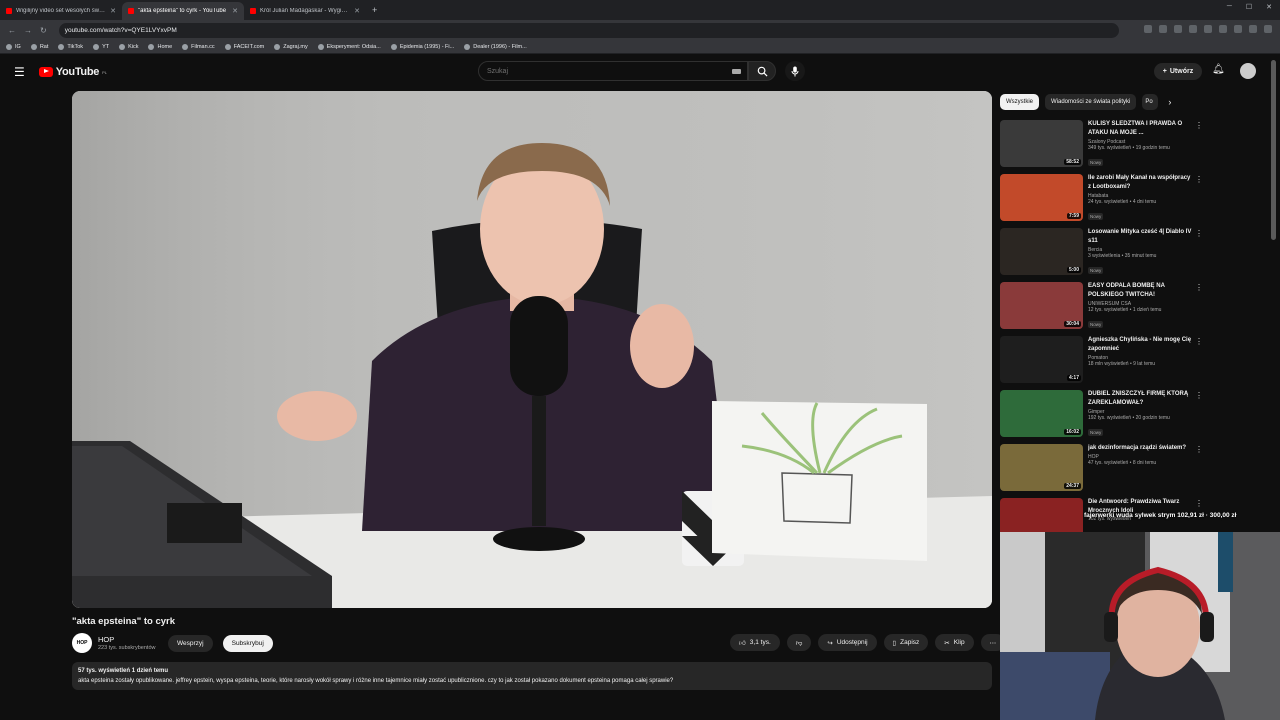  What do you see at coordinates (183, 11) in the screenshot?
I see `browser-tab-active: "akta epsteina" to cyrk - YouTube ✕` at bounding box center [183, 11].